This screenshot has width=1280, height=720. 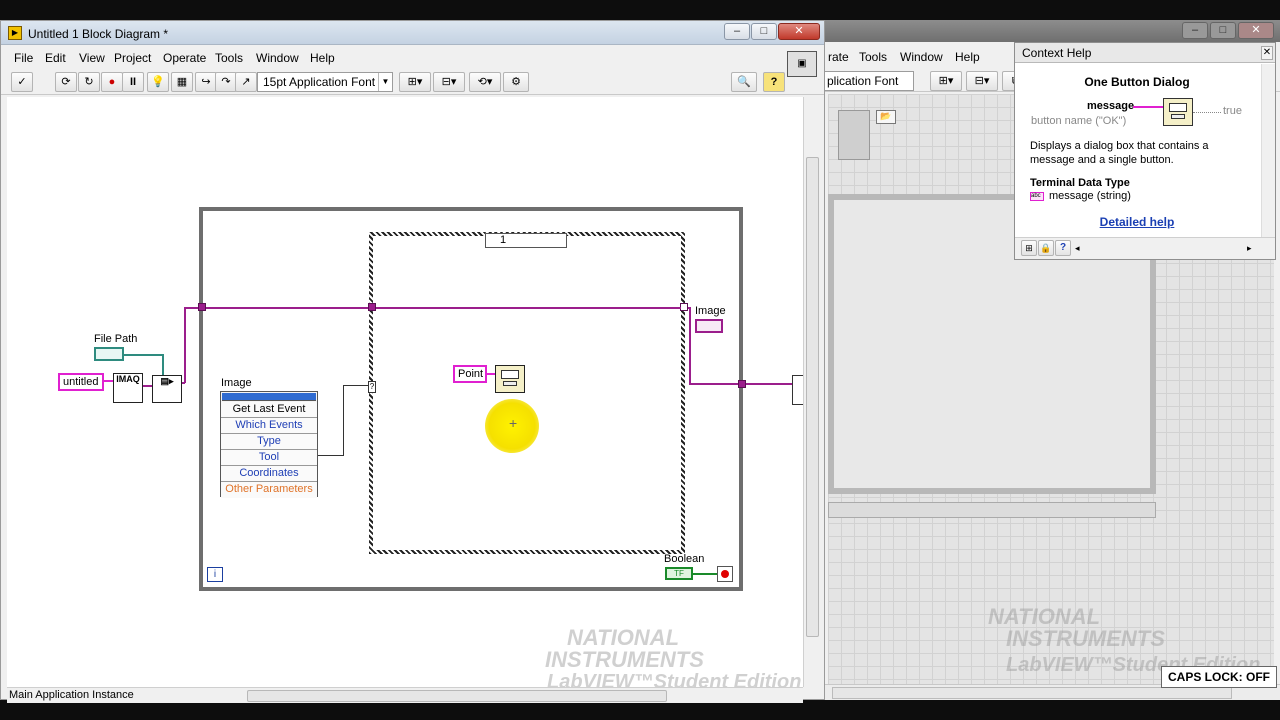 What do you see at coordinates (269, 458) in the screenshot?
I see `property-tool: Tool` at bounding box center [269, 458].